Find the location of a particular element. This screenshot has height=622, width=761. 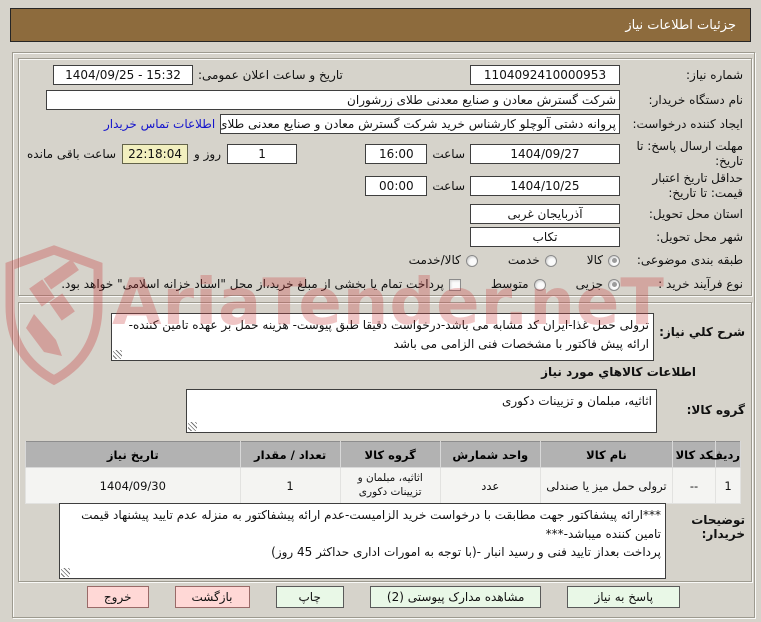

radio-label: جزیی is located at coordinates (589, 284).